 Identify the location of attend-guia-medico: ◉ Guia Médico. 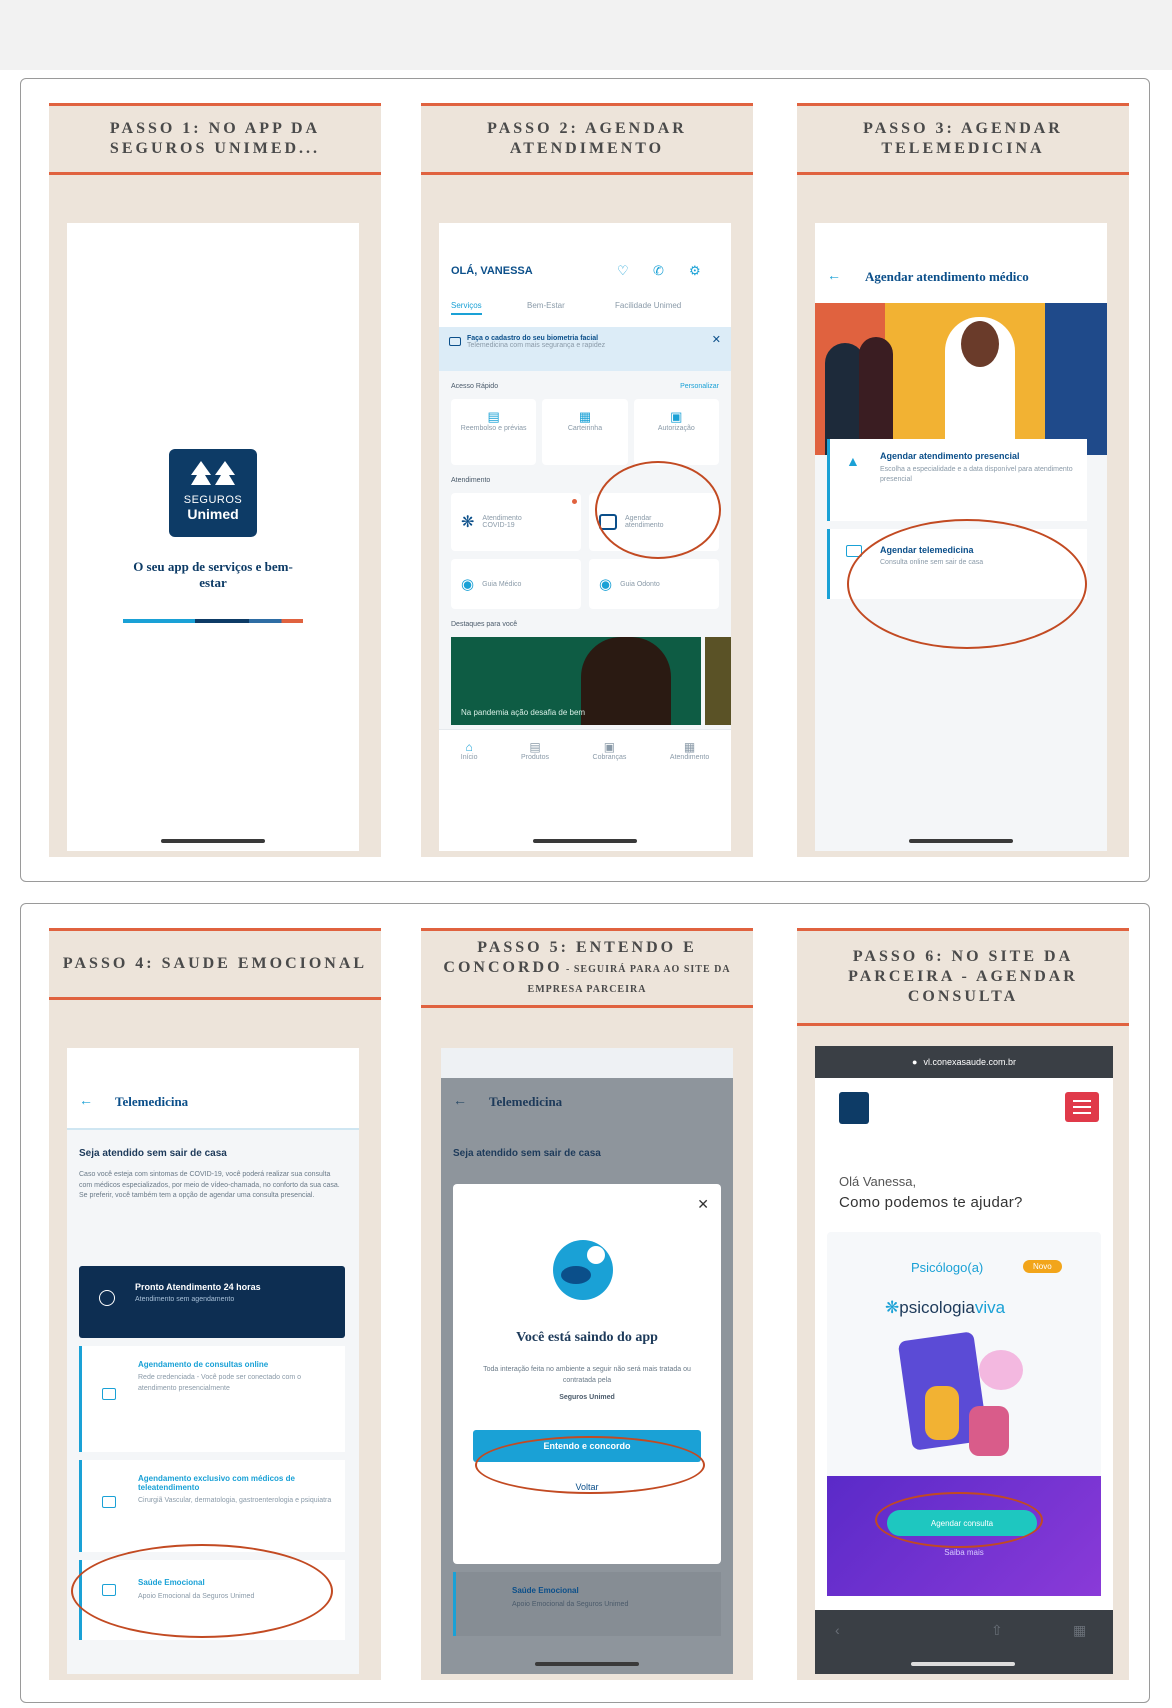
(516, 584).